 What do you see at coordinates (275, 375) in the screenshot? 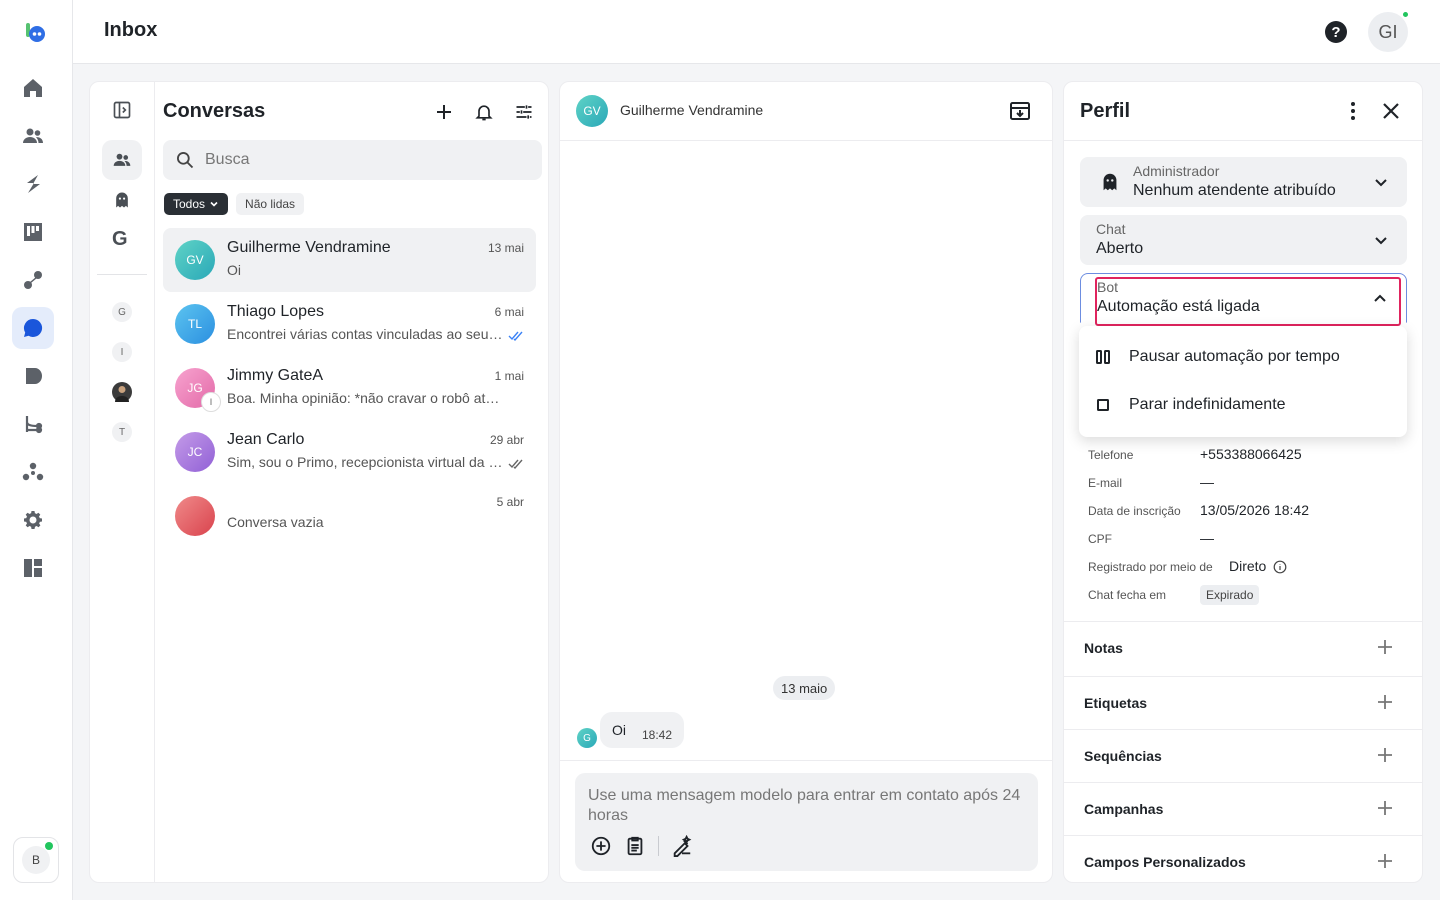
I see `contact-name: Jimmy GateA` at bounding box center [275, 375].